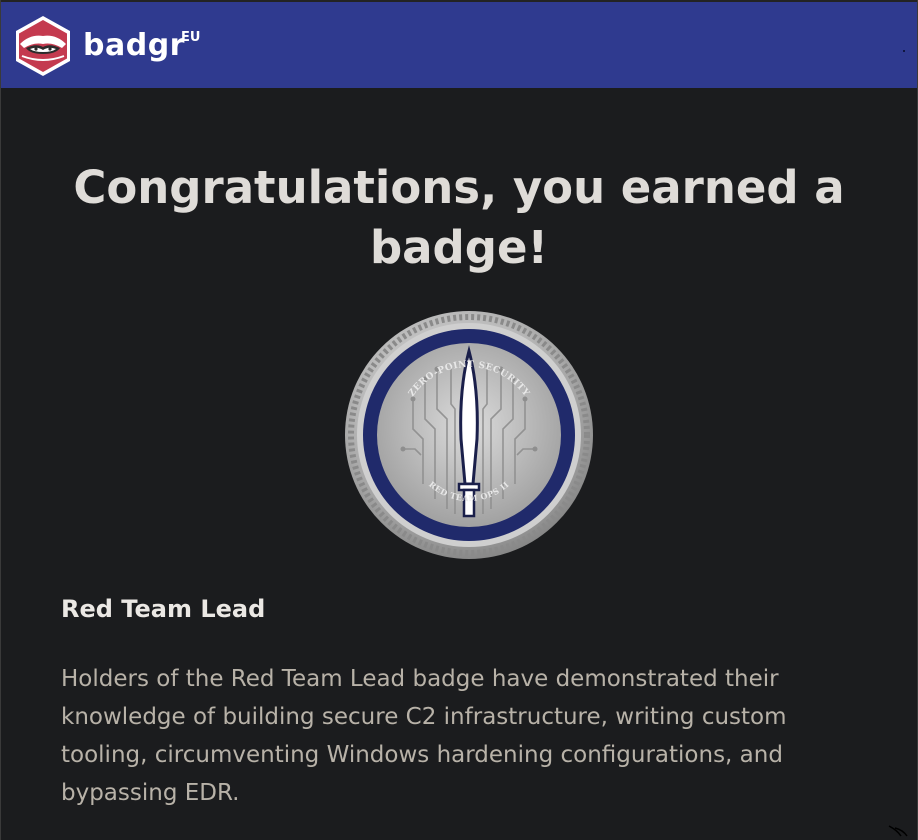 The width and height of the screenshot is (918, 840). I want to click on resize-corner-icon, so click(898, 831).